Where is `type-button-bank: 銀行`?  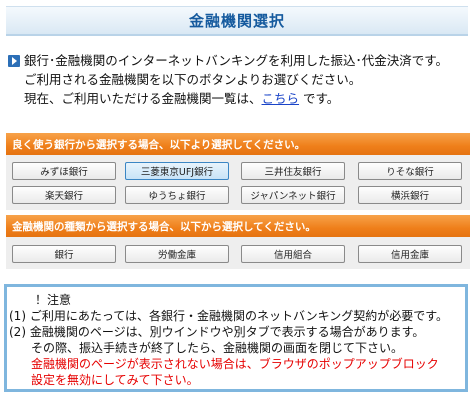 type-button-bank: 銀行 is located at coordinates (64, 254).